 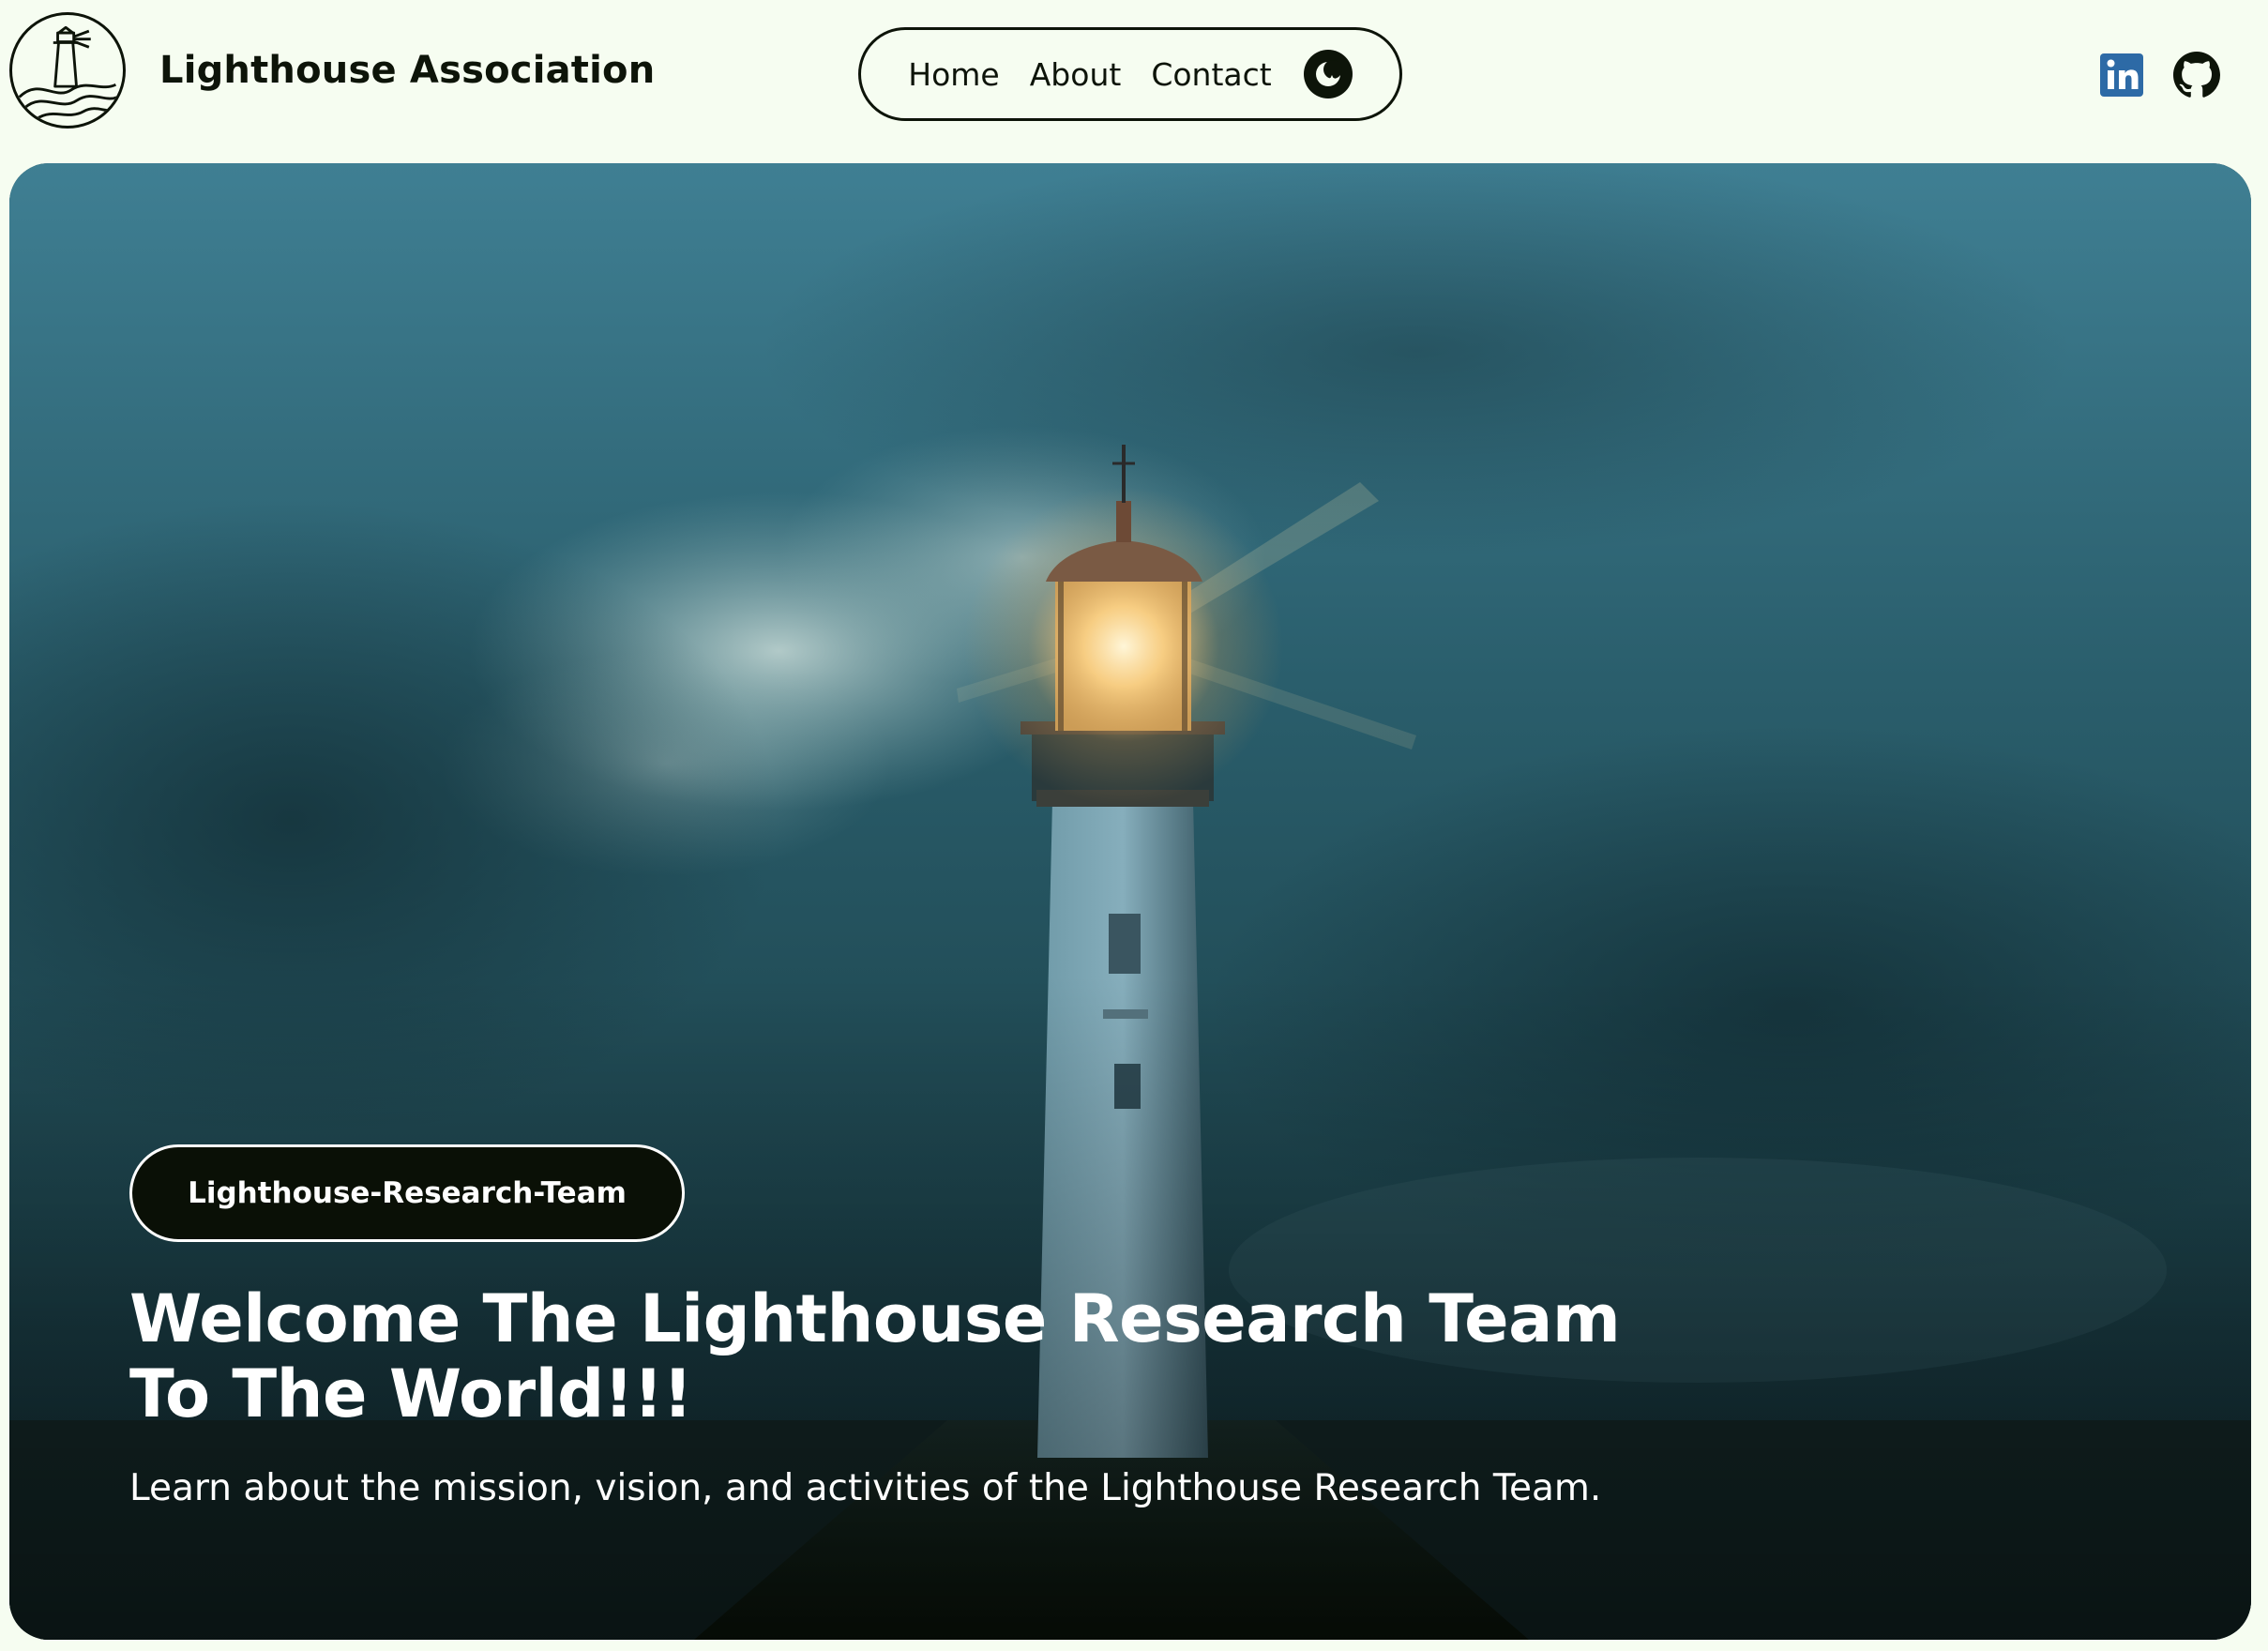 I want to click on nav-home: Home, so click(x=953, y=74).